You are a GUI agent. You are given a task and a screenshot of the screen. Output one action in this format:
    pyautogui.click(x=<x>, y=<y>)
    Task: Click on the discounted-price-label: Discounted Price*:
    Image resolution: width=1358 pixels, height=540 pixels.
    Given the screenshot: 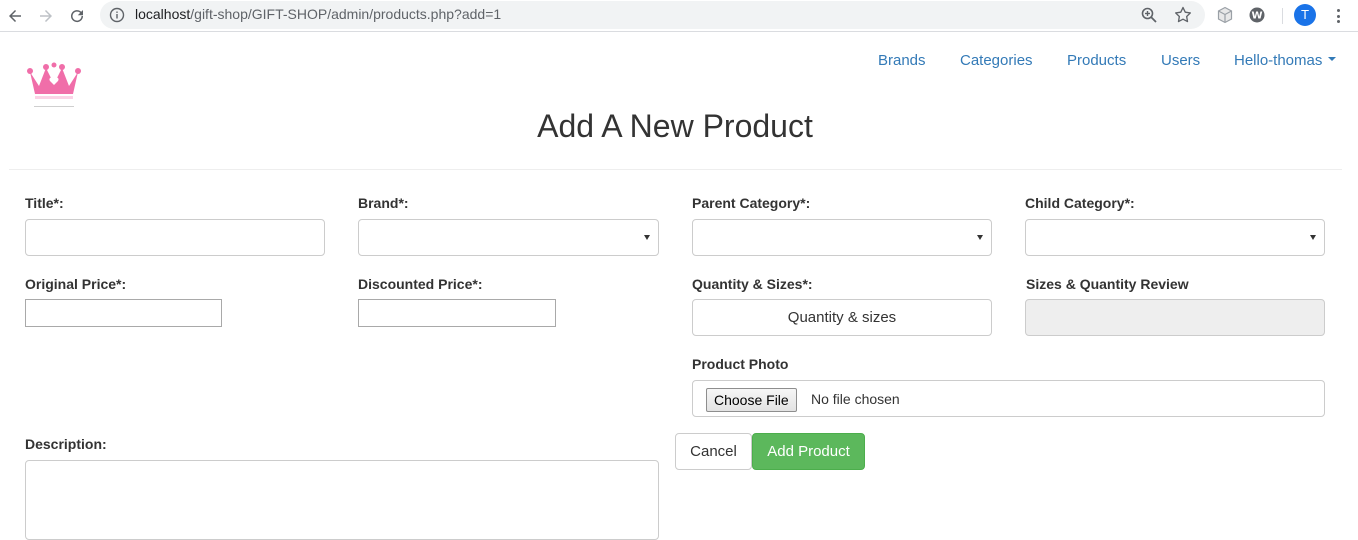 What is the action you would take?
    pyautogui.click(x=420, y=284)
    